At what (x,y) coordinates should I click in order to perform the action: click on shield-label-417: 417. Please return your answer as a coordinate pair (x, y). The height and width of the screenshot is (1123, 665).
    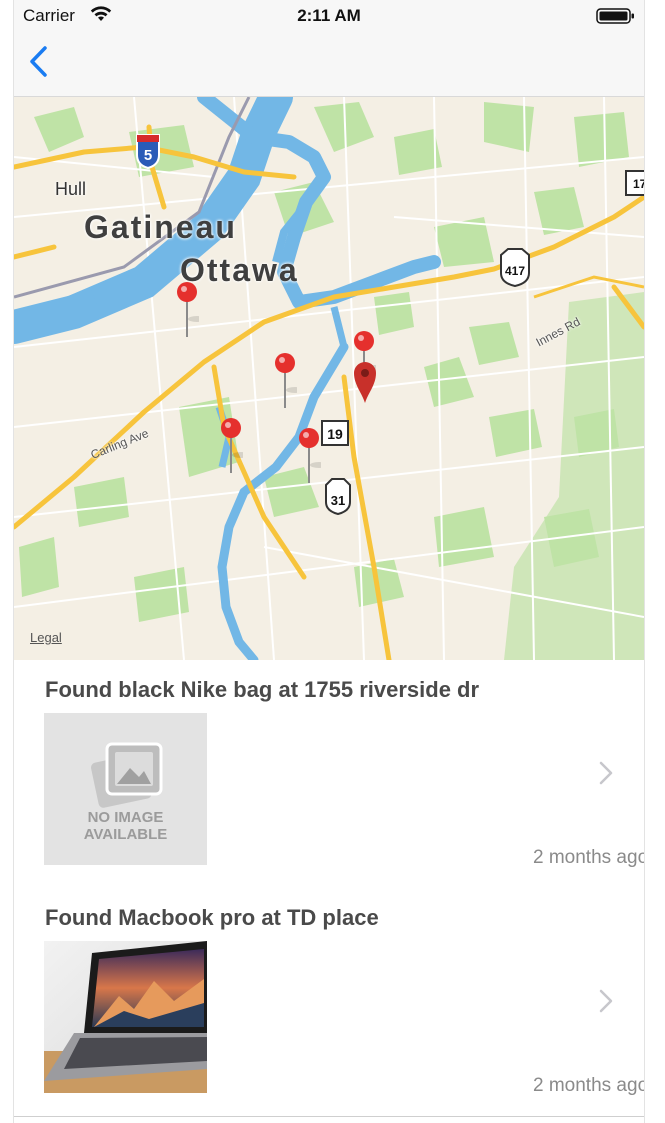
    Looking at the image, I should click on (515, 271).